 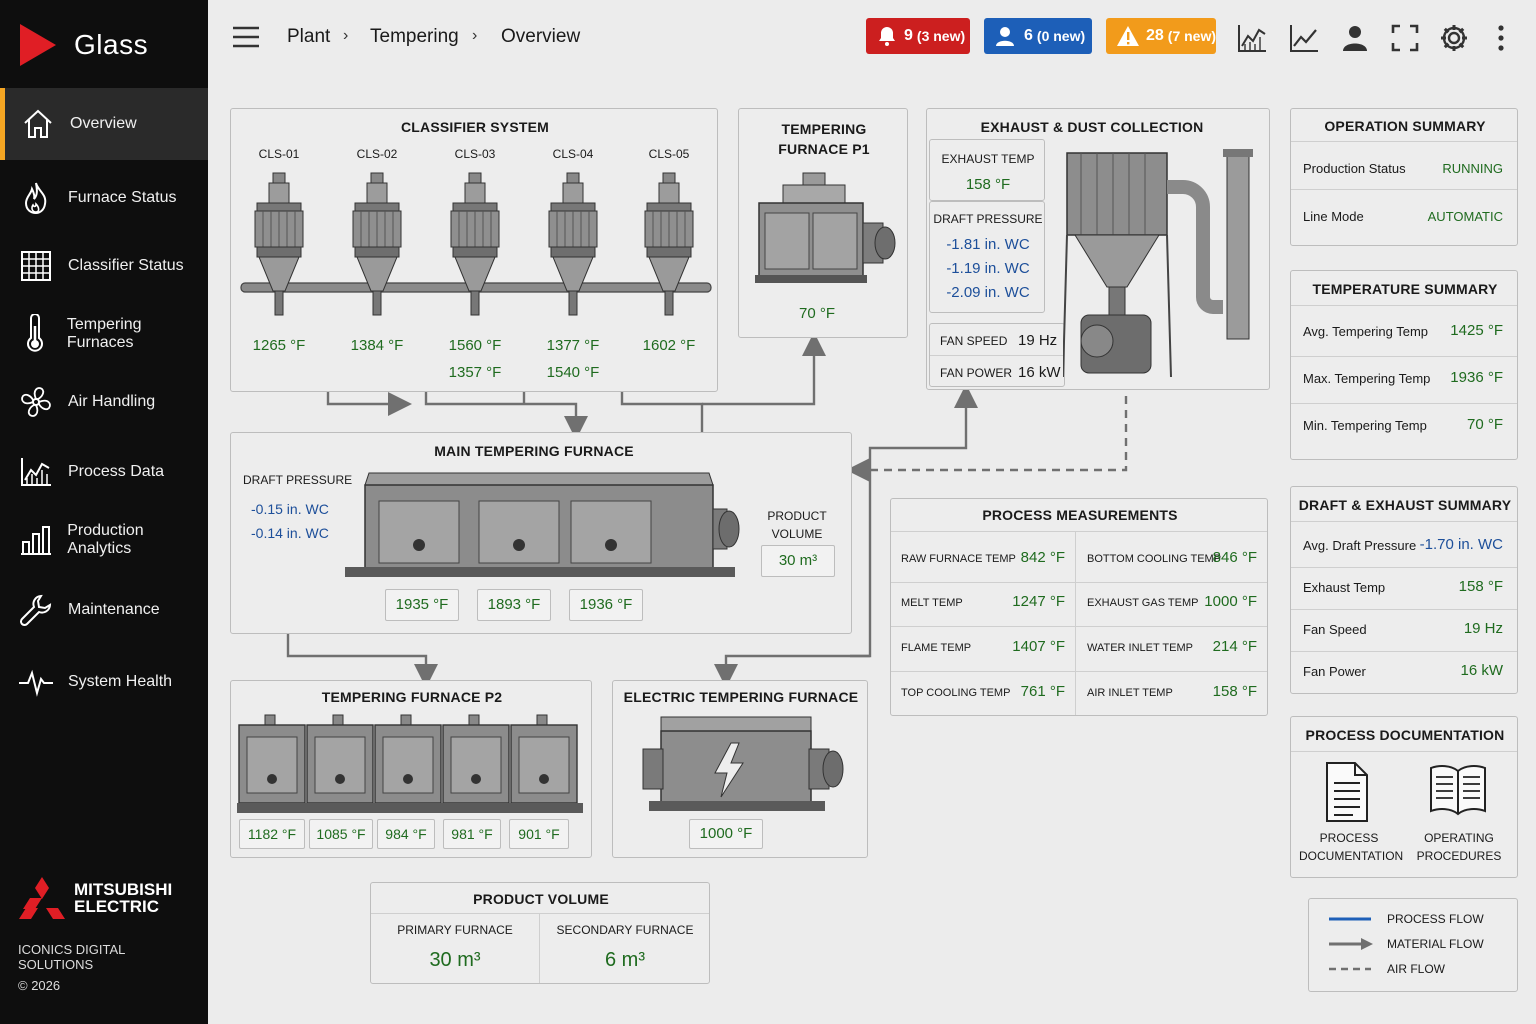 What do you see at coordinates (1405, 289) in the screenshot?
I see `panel-title: TEMPERATURE SUMMARY` at bounding box center [1405, 289].